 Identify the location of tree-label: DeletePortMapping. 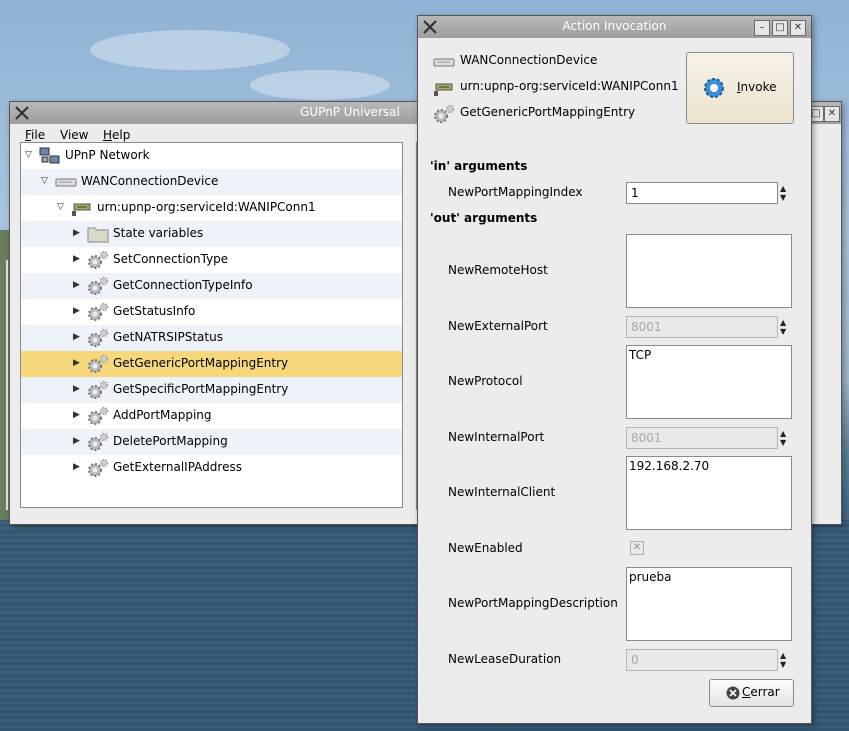
(170, 441).